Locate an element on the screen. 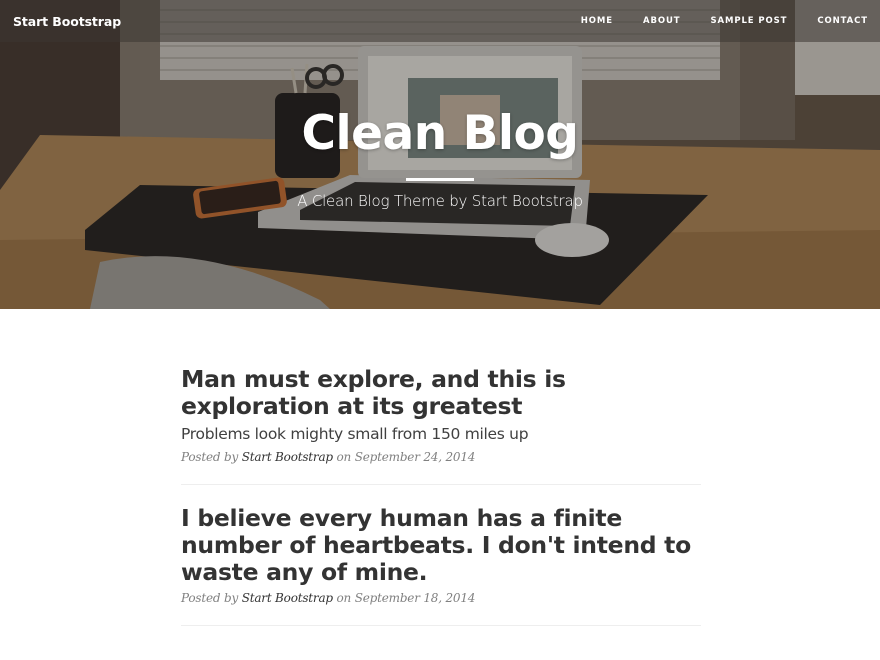 The height and width of the screenshot is (660, 880). nav-link-home: HOME is located at coordinates (597, 21).